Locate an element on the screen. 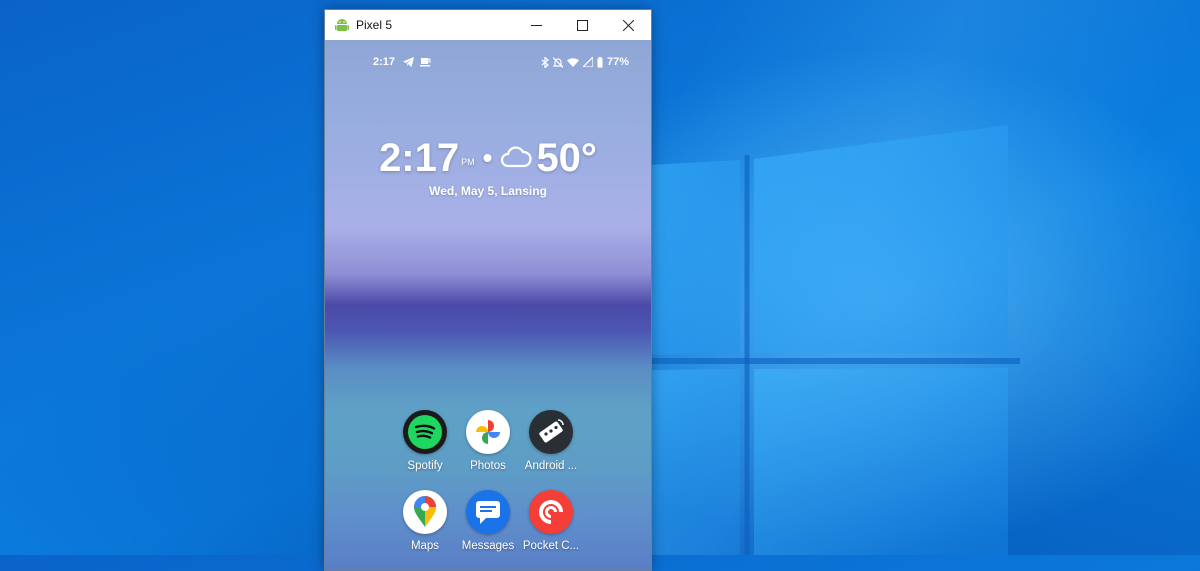 Image resolution: width=1200 pixels, height=571 pixels. clock-widget: 2:17 PM • 50° Wed, May 5, Lansing is located at coordinates (488, 168).